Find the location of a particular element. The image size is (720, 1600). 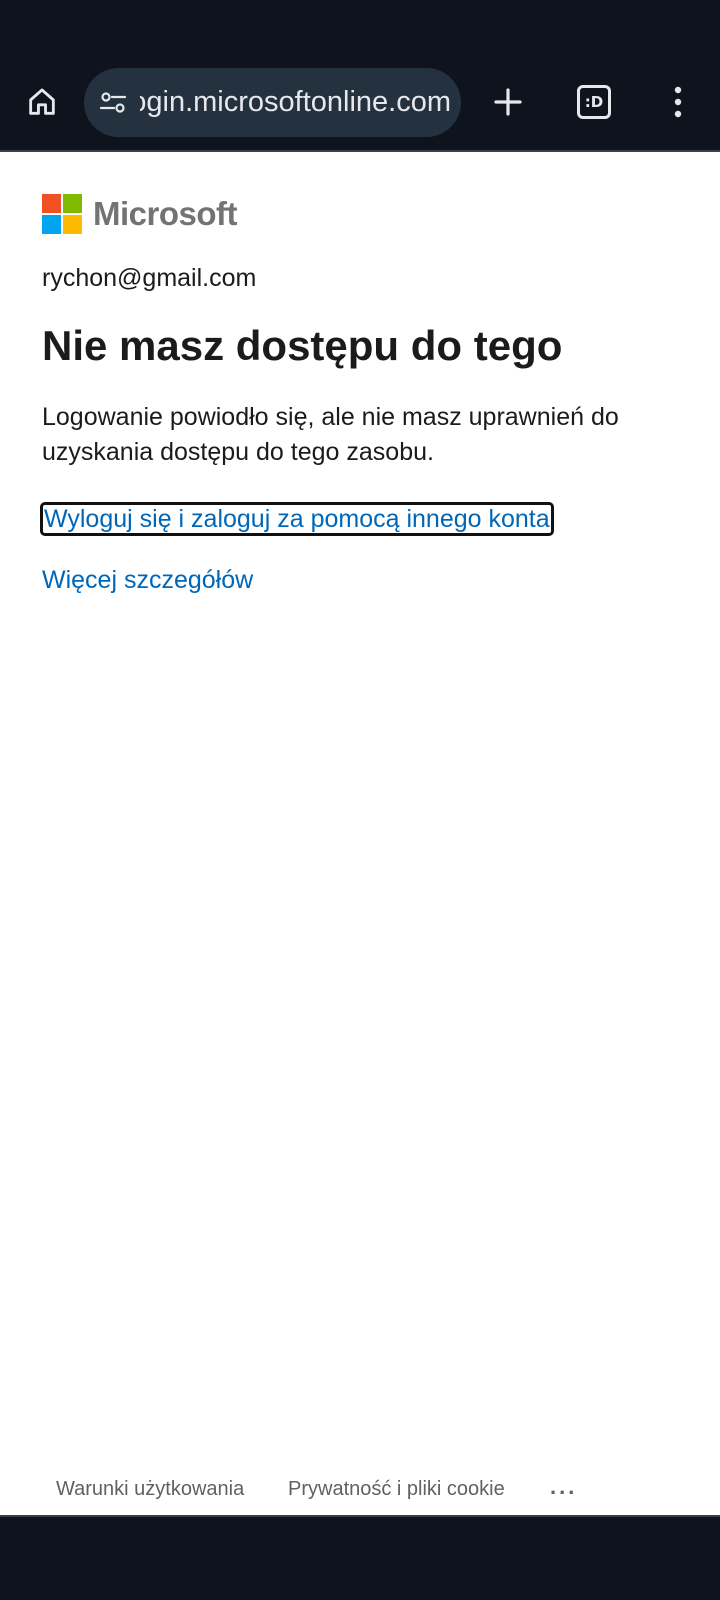

home-icon is located at coordinates (42, 101).